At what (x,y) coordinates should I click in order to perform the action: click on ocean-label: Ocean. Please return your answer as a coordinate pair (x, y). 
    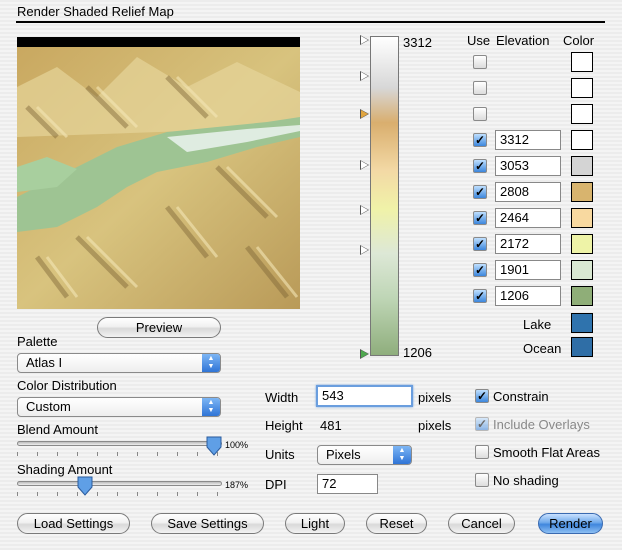
    Looking at the image, I should click on (542, 348).